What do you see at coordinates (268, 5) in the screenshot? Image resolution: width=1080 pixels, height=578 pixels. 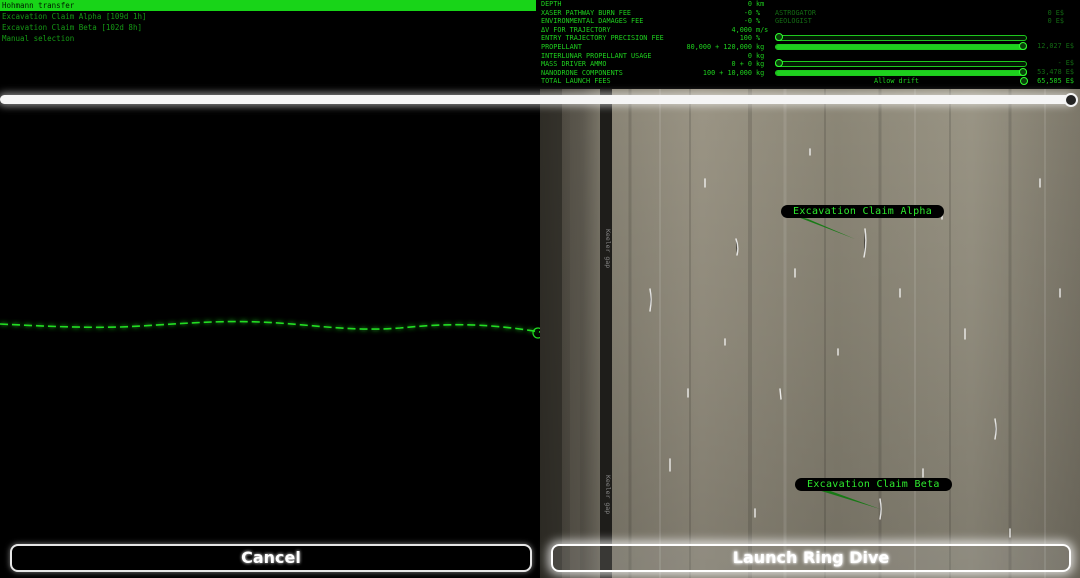 I see `option-hohmann-transfer: Hohmann transfer` at bounding box center [268, 5].